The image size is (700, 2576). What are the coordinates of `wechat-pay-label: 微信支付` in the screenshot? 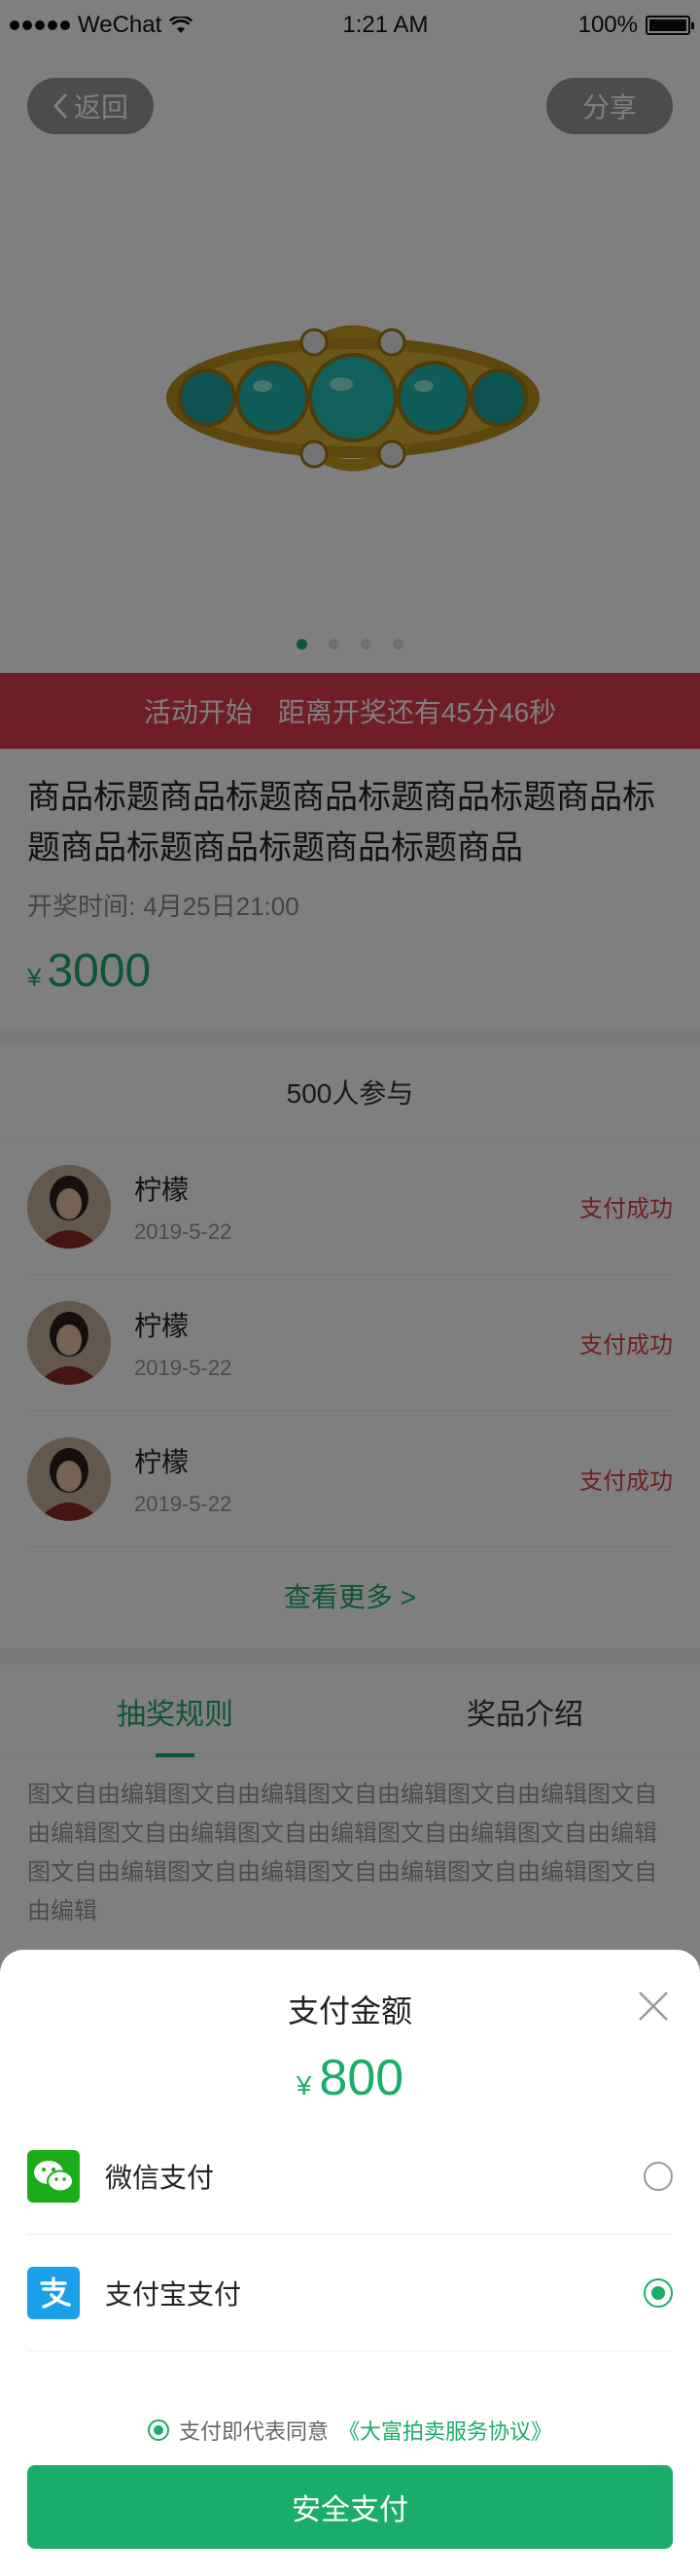 It's located at (160, 2178).